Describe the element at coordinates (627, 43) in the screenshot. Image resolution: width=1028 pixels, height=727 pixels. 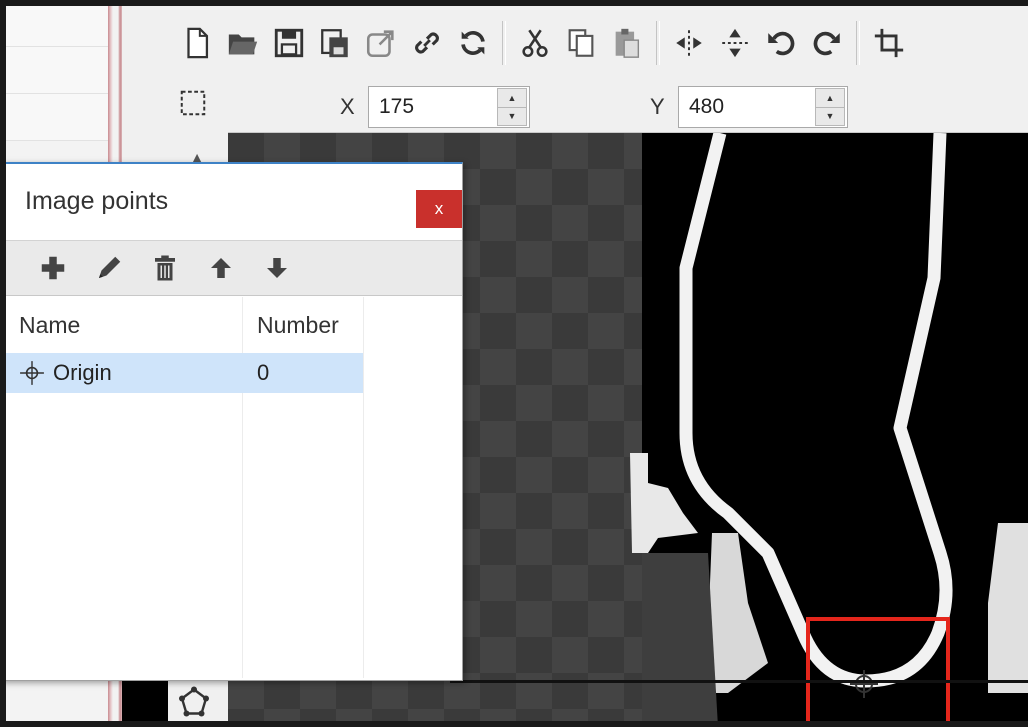
I see `paste-icon` at that location.